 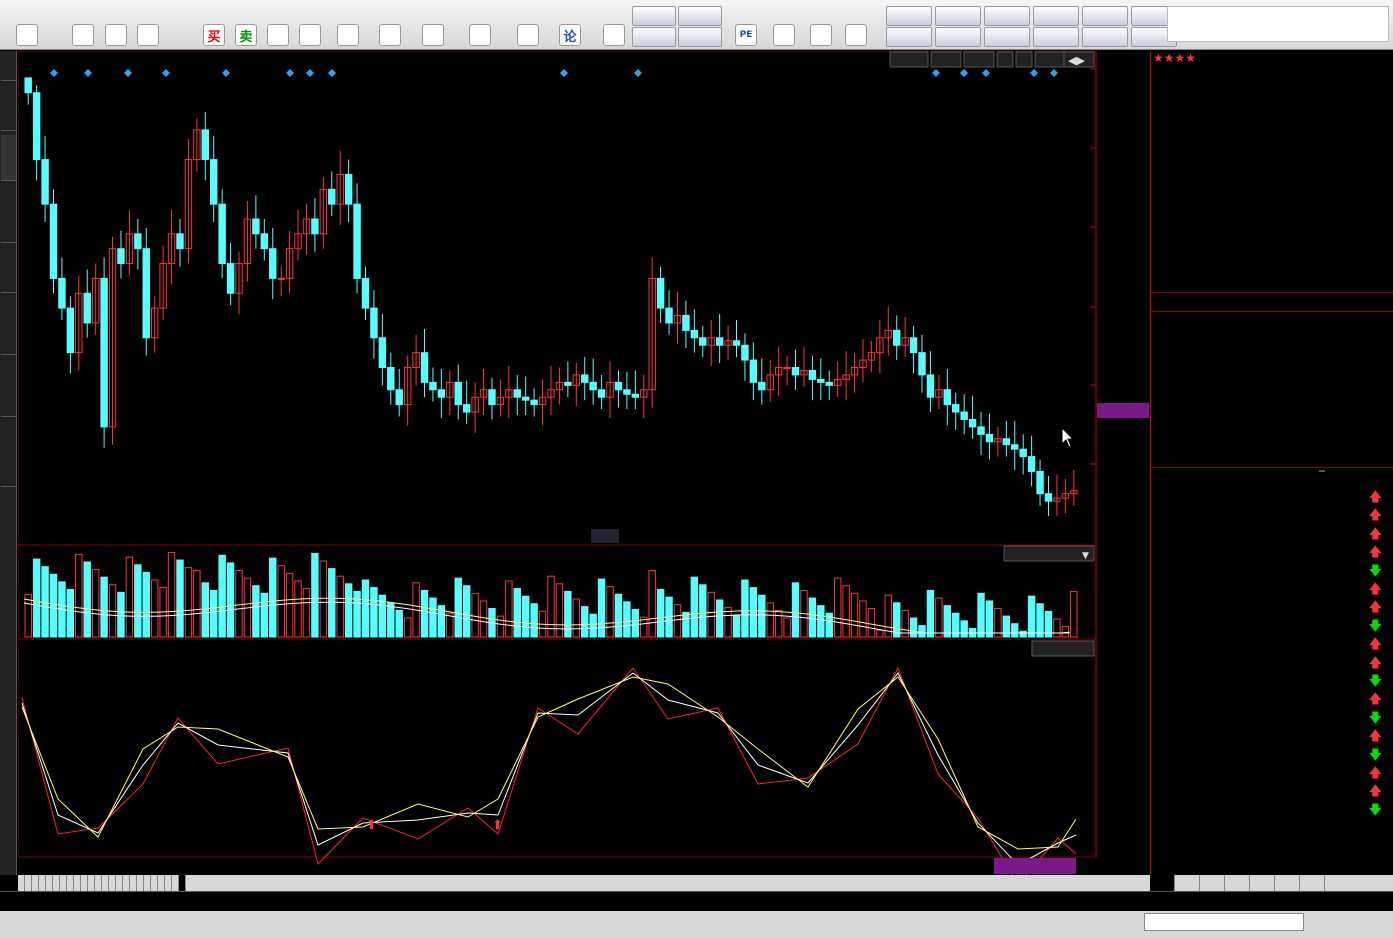 I want to click on toolbar-windows-button, so click(x=27, y=25).